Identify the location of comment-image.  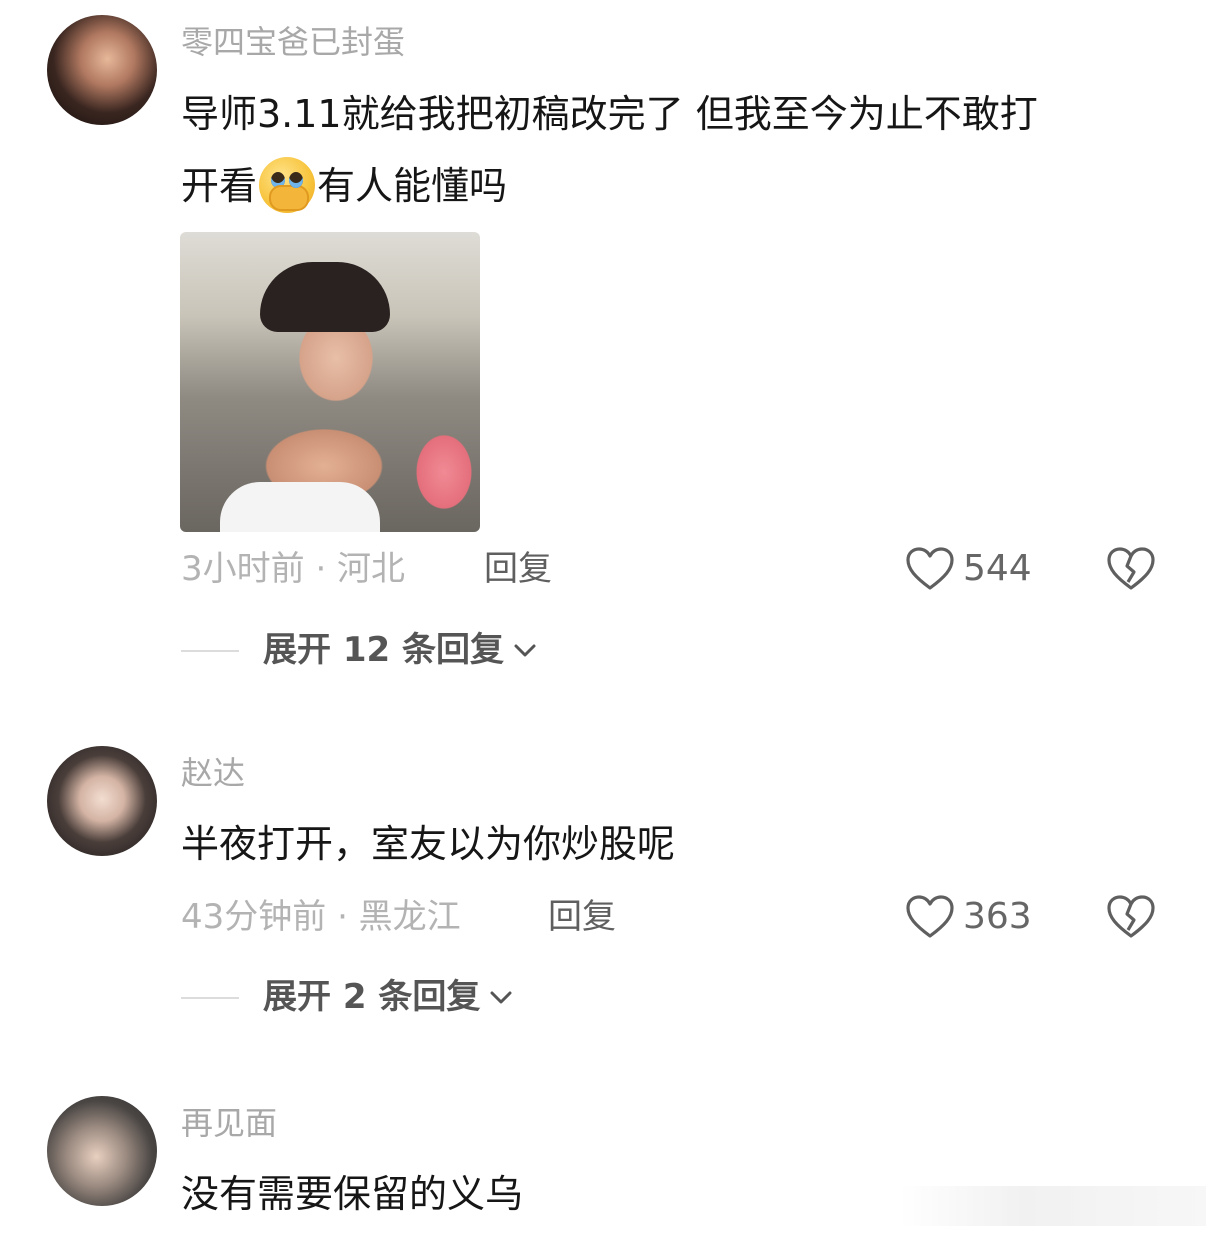
(330, 382).